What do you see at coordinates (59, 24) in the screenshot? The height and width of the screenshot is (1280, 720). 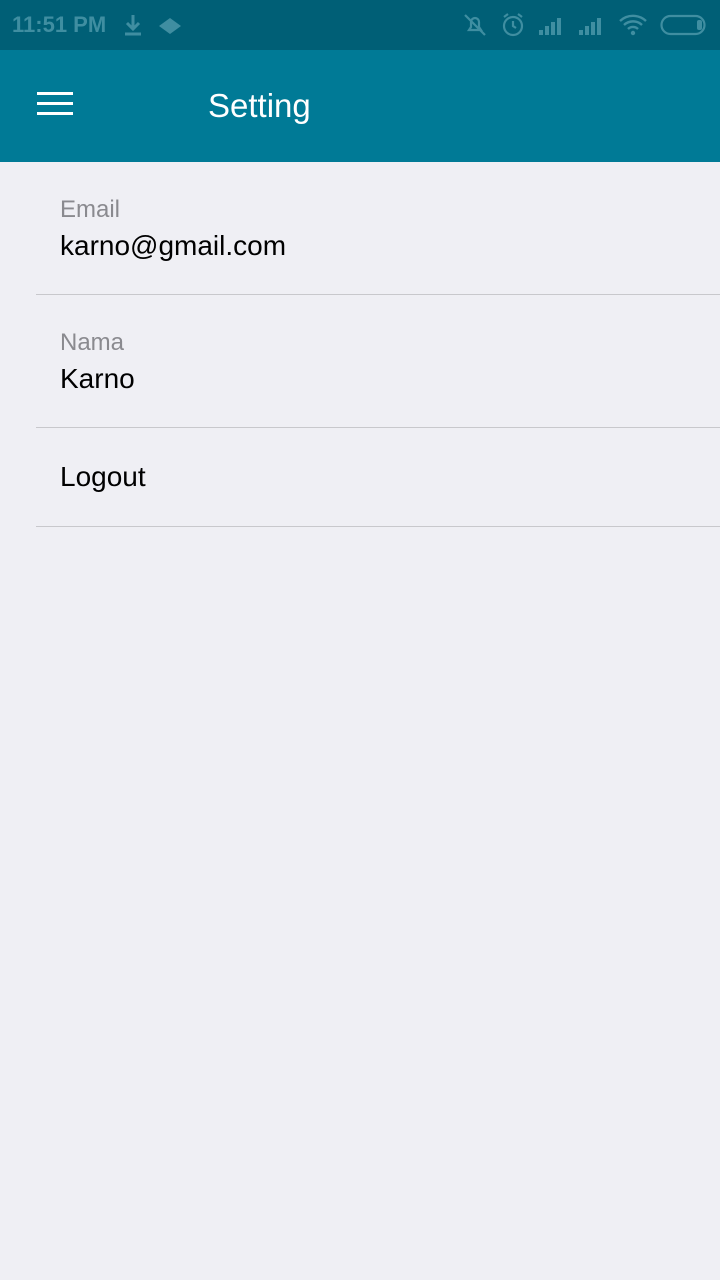 I see `status-time: 11:51 PM` at bounding box center [59, 24].